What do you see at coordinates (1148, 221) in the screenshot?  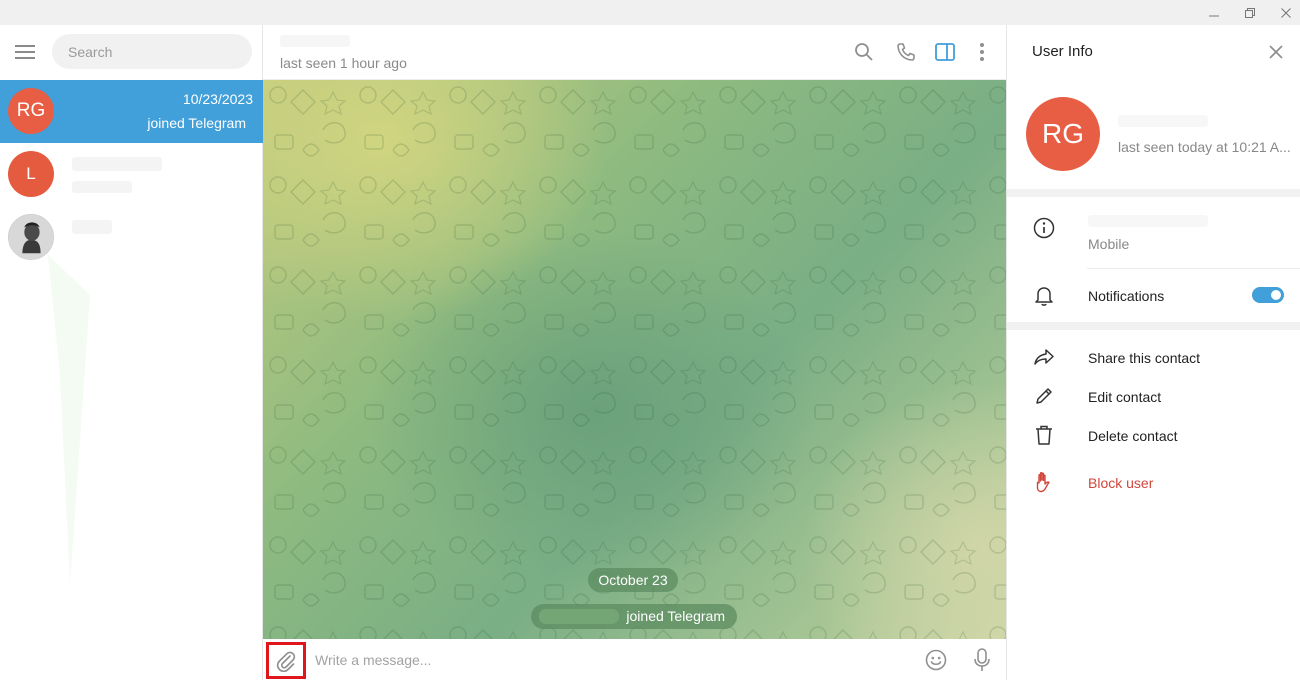 I see `redacted-phone-number` at bounding box center [1148, 221].